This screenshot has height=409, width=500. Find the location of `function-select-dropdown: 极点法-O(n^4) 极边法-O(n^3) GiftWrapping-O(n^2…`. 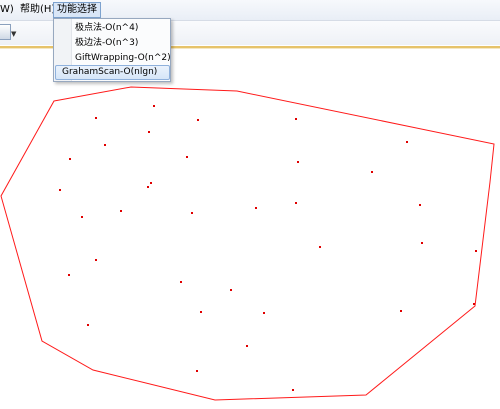

function-select-dropdown: 极点法-O(n^4) 极边法-O(n^3) GiftWrapping-O(n^2… is located at coordinates (112, 50).